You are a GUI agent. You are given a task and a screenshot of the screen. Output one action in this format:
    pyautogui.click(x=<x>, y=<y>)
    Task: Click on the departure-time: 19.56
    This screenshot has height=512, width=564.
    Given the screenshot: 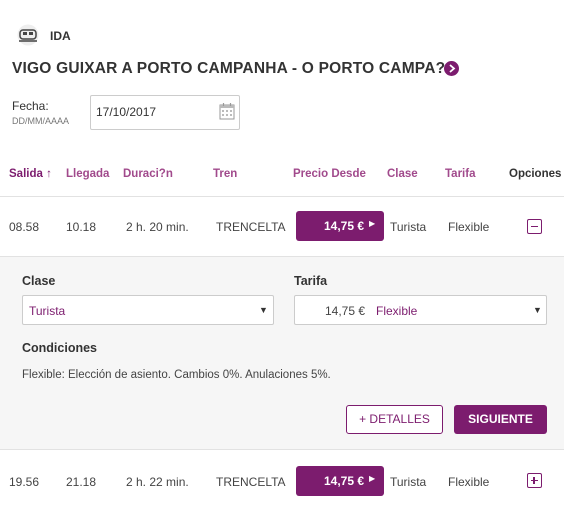 What is the action you would take?
    pyautogui.click(x=24, y=482)
    